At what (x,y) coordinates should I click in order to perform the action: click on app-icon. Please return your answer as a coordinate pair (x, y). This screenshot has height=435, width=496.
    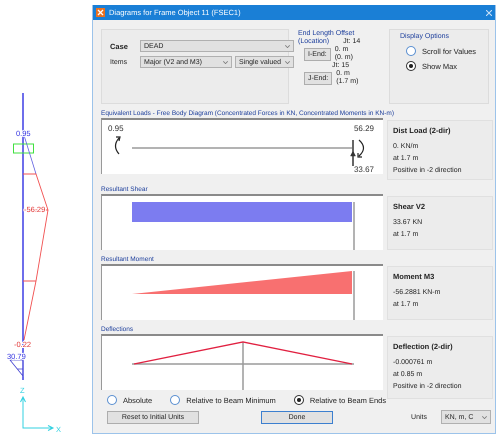
    Looking at the image, I should click on (100, 12).